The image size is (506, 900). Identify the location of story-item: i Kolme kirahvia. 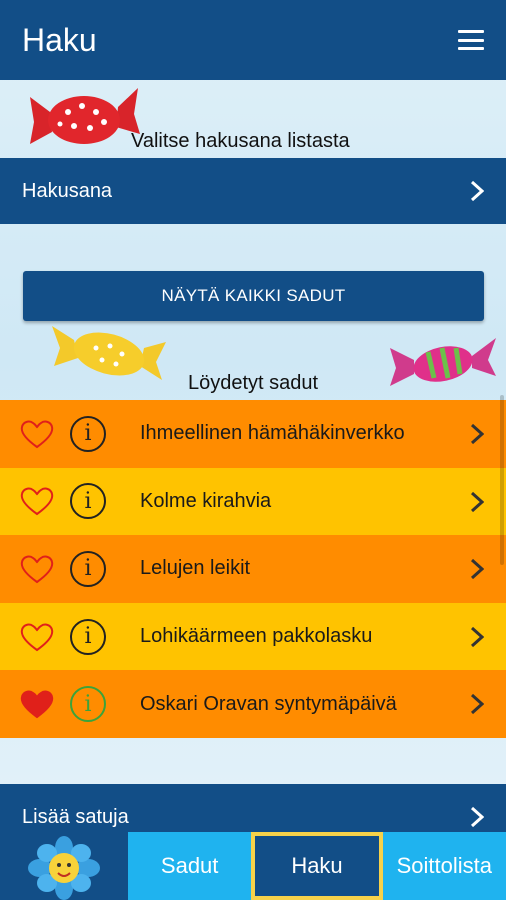
(253, 501).